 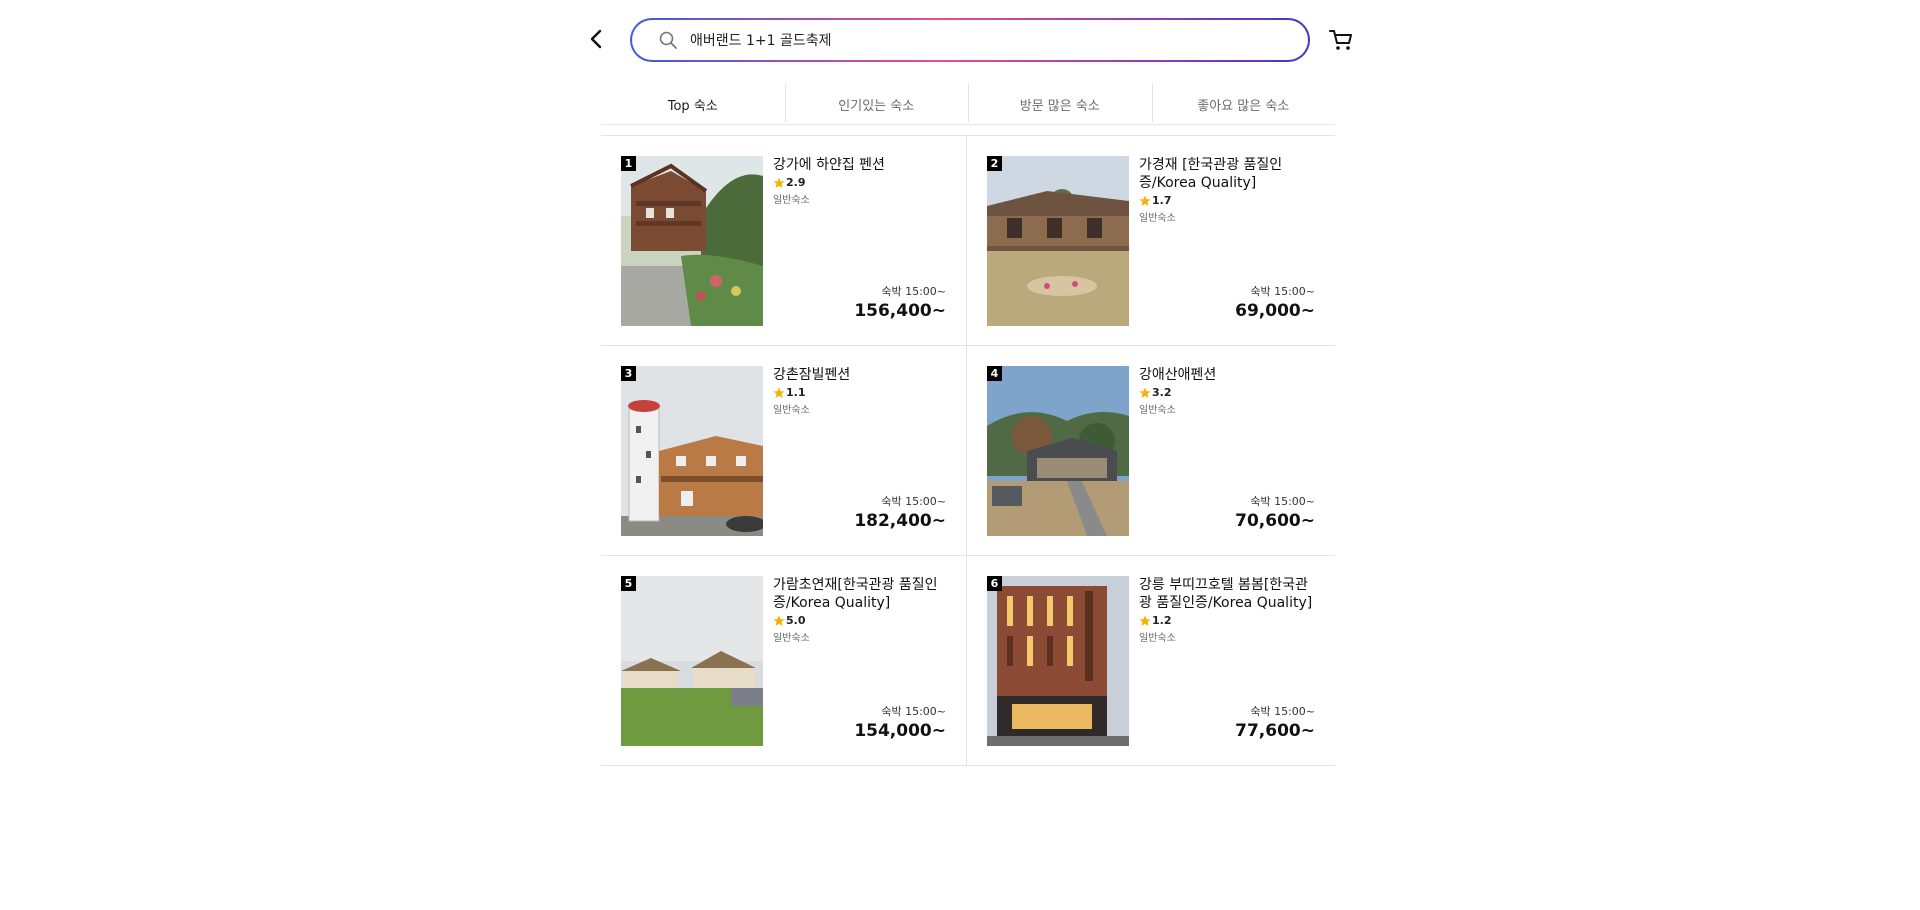 I want to click on listing-card: 3 강촌잠빌펜션 1.1 일반숙소 숙박 15:00~ 182,400~, so click(x=784, y=451).